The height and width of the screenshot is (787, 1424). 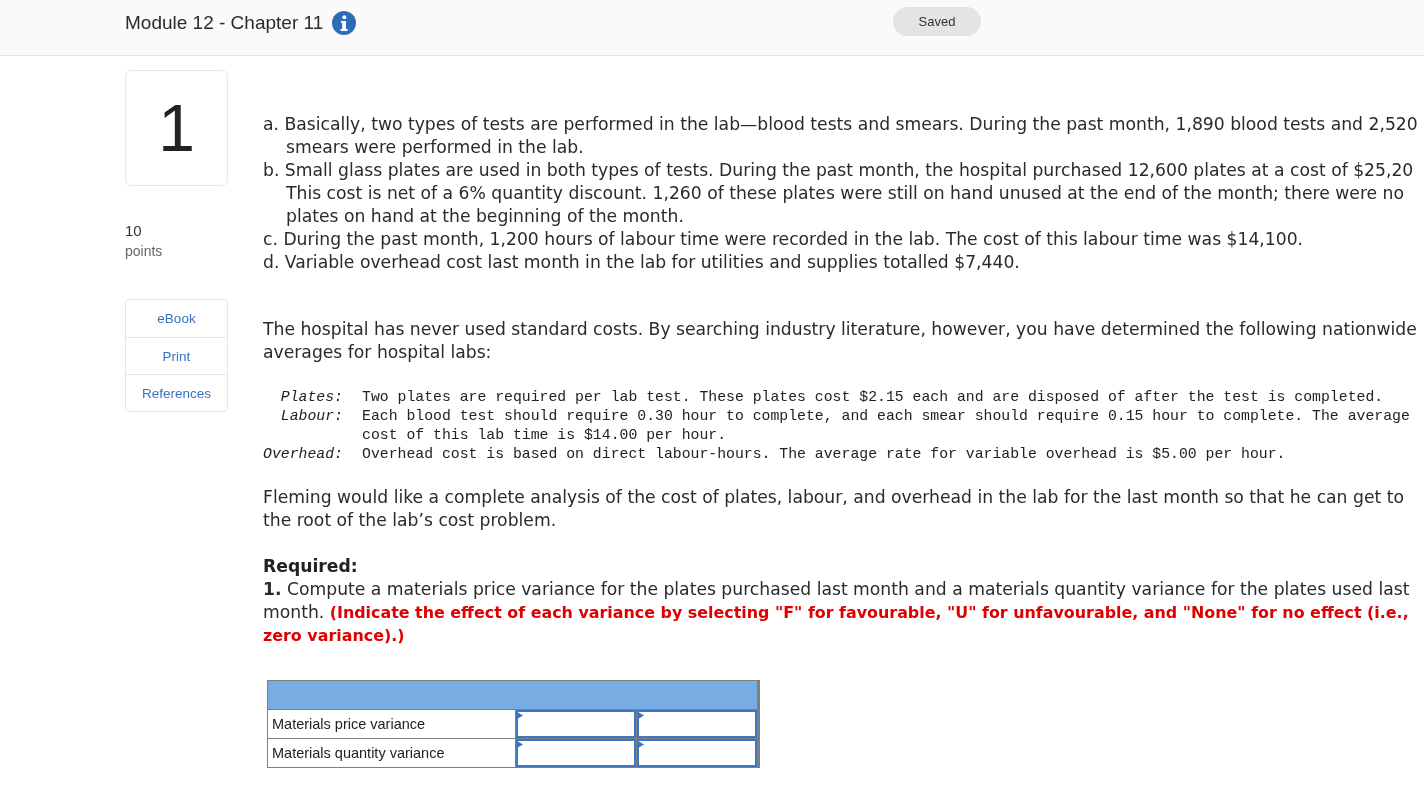 I want to click on fact-item: d. Variable overhead cost last month in the lab for utilities and supplies totalled $7,440., so click(x=642, y=262).